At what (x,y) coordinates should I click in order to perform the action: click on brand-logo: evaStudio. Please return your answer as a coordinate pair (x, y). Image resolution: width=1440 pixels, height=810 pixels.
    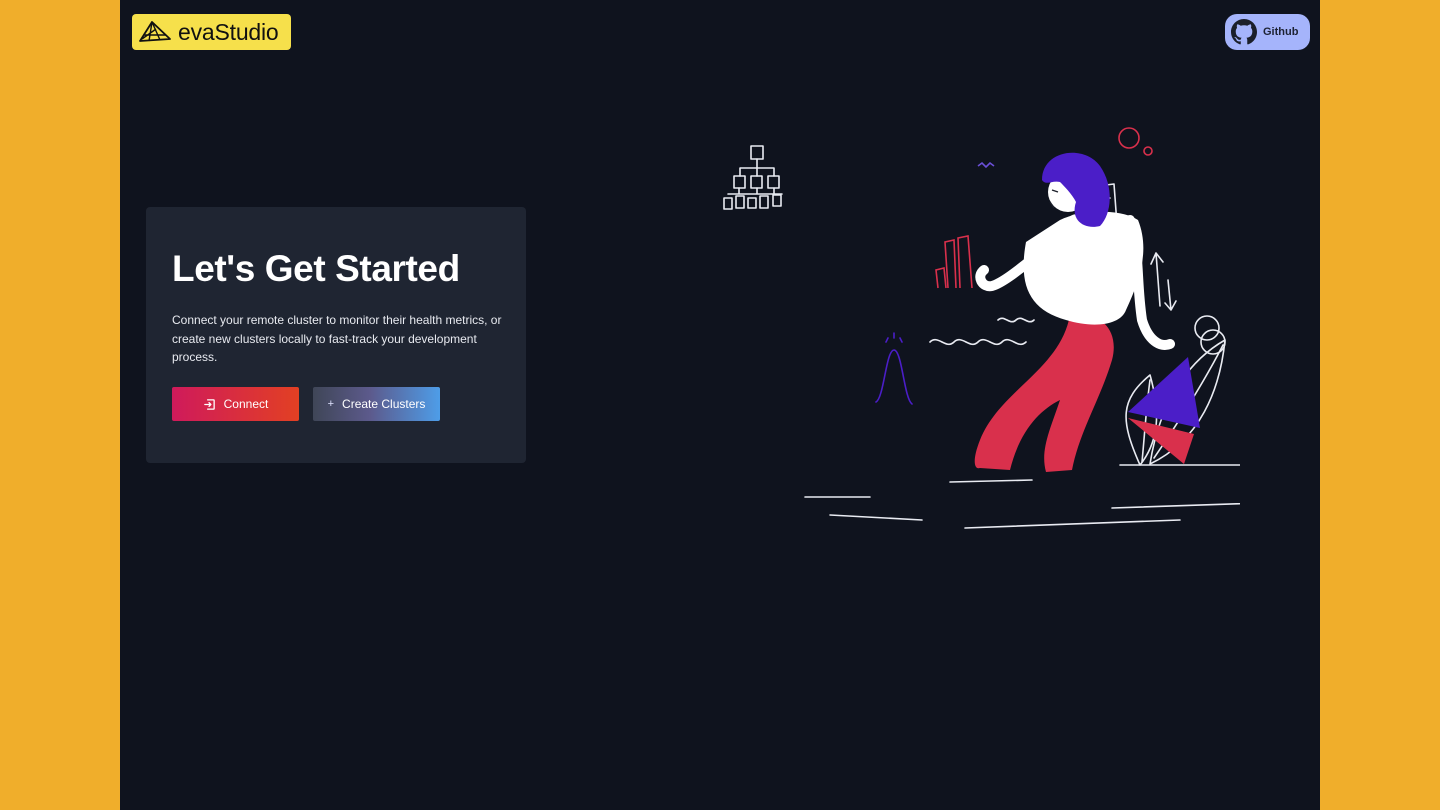
    Looking at the image, I should click on (211, 32).